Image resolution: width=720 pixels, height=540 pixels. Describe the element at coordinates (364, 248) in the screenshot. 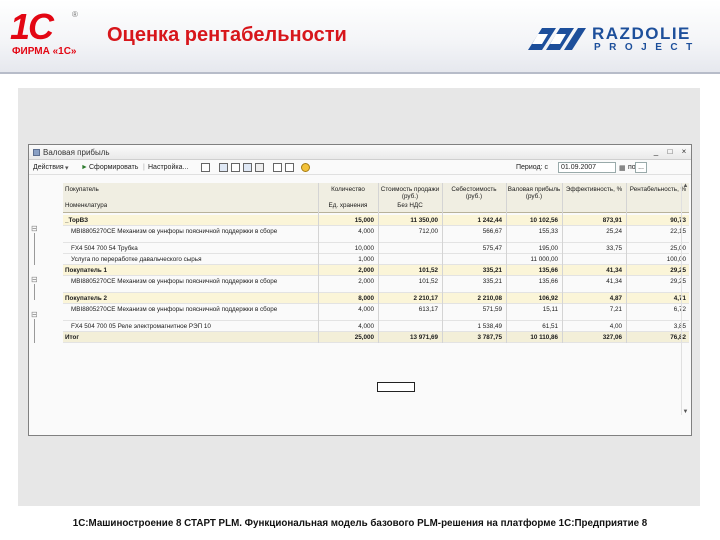

I see `cell-qty: 10,000` at that location.